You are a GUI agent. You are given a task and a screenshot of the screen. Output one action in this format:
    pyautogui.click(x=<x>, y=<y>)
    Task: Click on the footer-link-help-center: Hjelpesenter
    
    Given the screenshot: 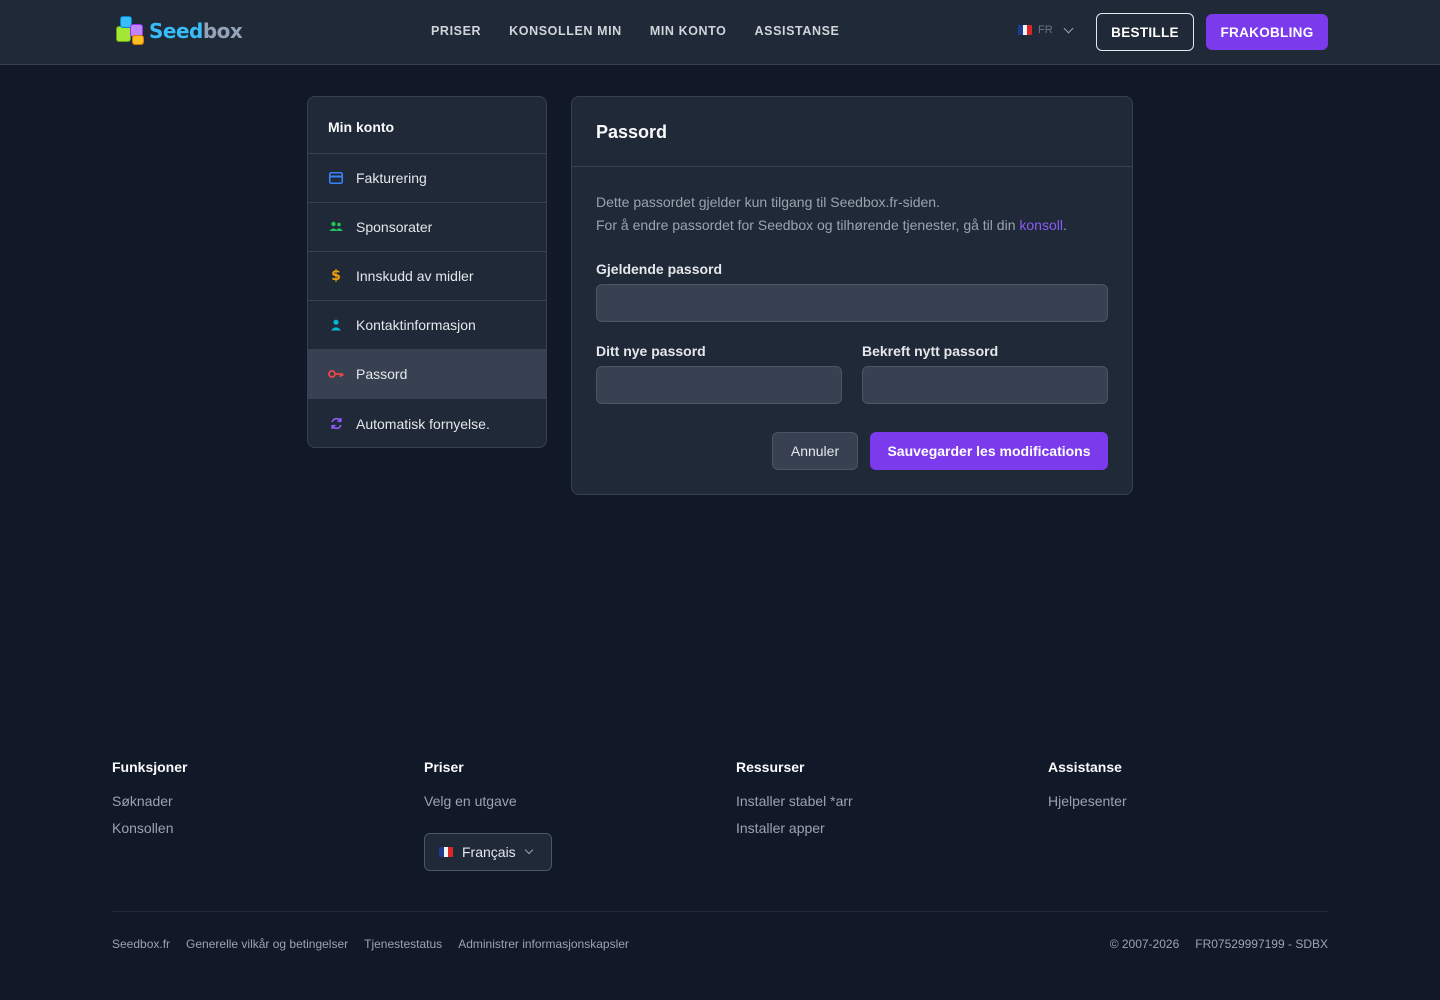 What is the action you would take?
    pyautogui.click(x=1087, y=801)
    